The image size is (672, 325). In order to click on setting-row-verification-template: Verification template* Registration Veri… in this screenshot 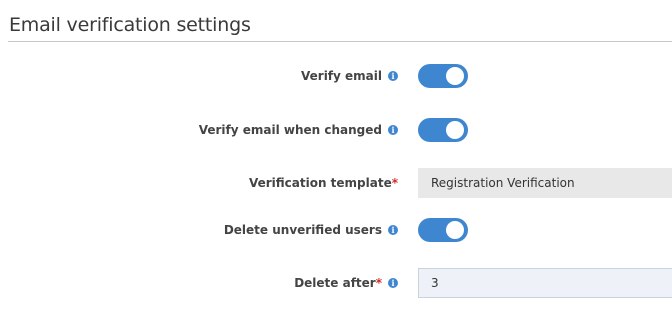, I will do `click(336, 183)`.